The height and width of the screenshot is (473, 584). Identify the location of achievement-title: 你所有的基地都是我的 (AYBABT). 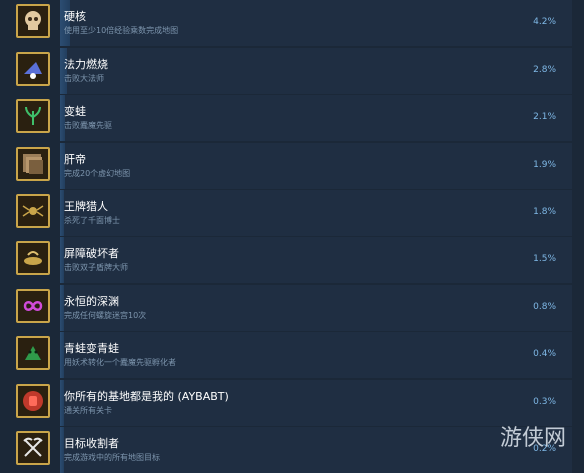
(146, 396).